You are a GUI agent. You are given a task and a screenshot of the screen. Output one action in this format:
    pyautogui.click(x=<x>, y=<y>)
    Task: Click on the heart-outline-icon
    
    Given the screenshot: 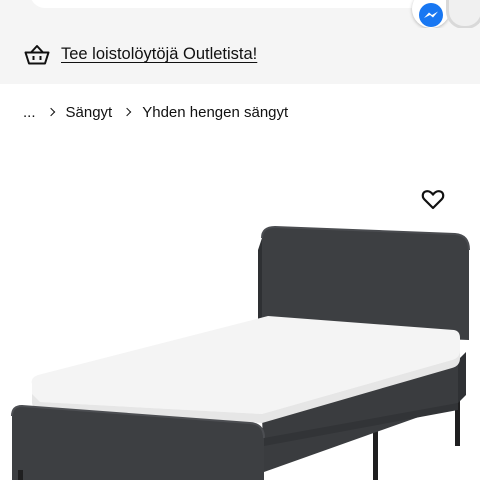 What is the action you would take?
    pyautogui.click(x=433, y=200)
    